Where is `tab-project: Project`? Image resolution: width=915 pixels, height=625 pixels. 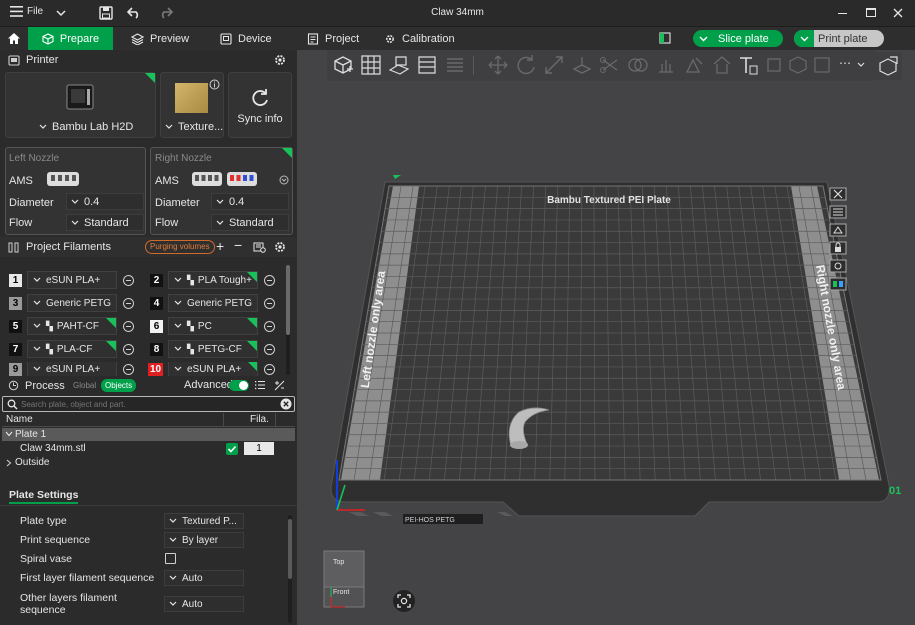 tab-project: Project is located at coordinates (333, 38).